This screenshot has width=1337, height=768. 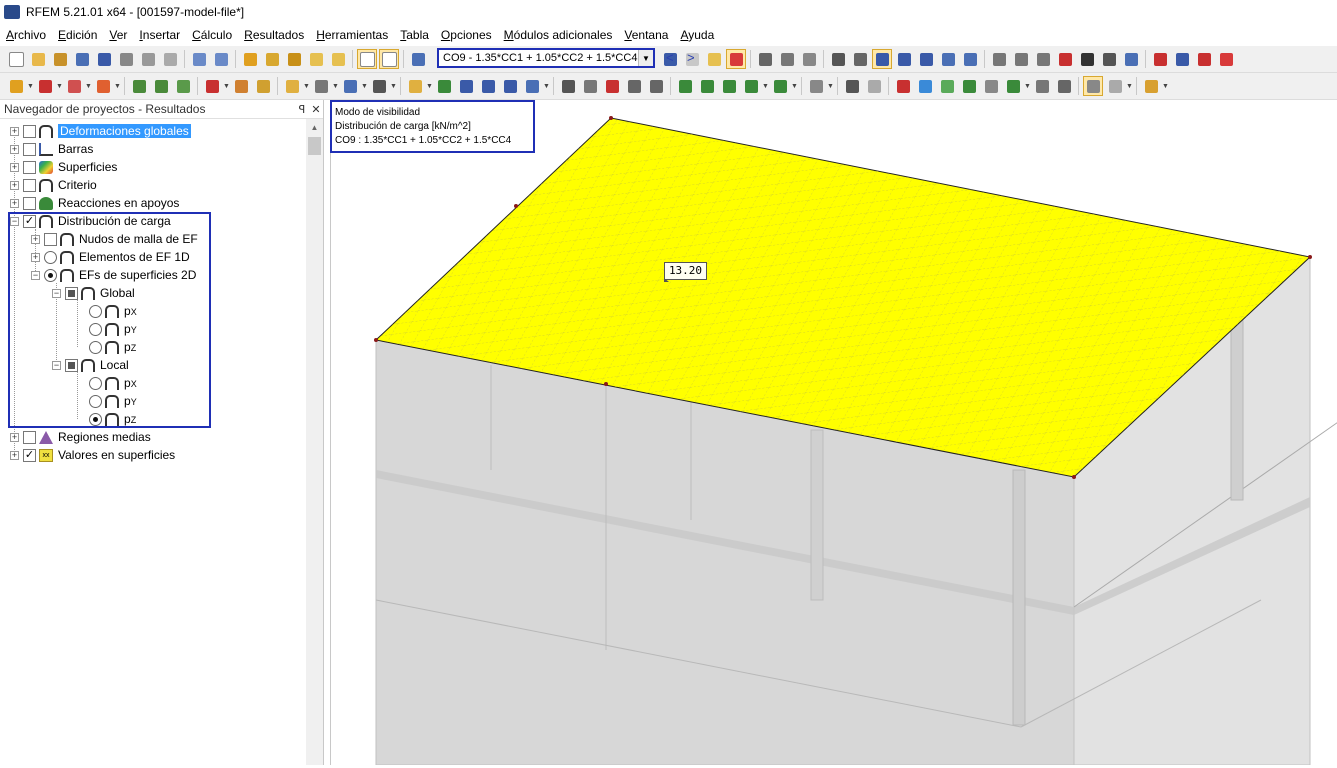 What do you see at coordinates (646, 35) in the screenshot?
I see `menu-ventana: Ventana` at bounding box center [646, 35].